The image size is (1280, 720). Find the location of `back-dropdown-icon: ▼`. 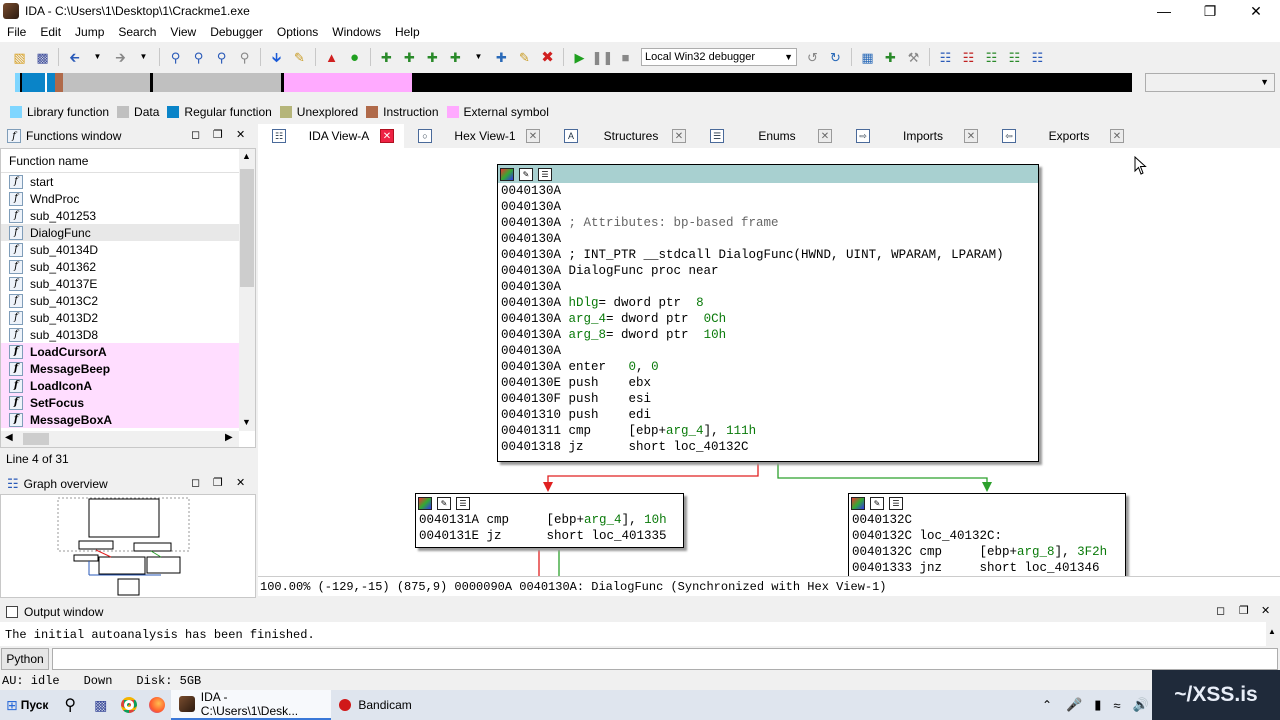

back-dropdown-icon: ▼ is located at coordinates (98, 57).